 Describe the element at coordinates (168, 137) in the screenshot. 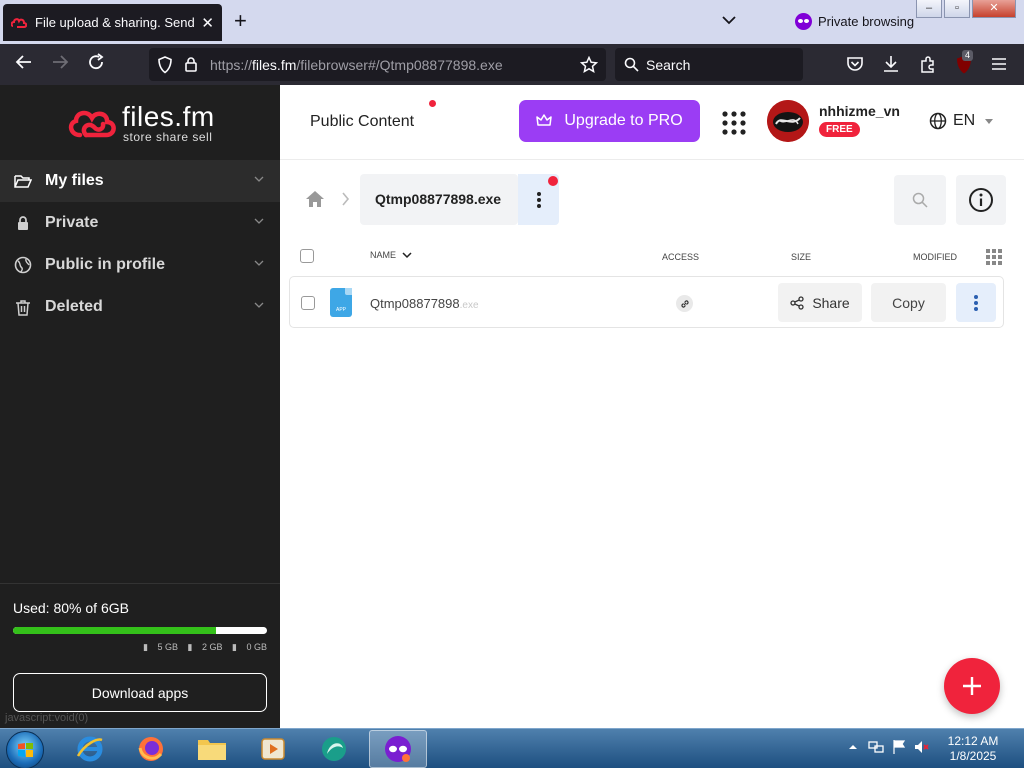

I see `brand-tagline: store share sell` at that location.